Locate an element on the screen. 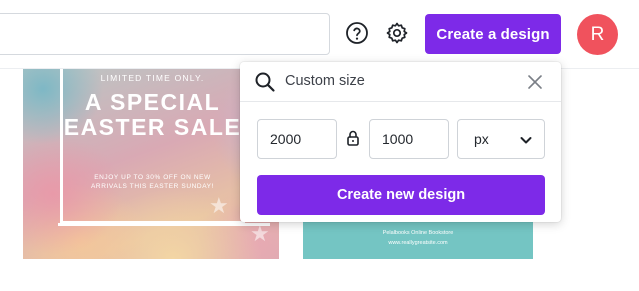 The image size is (639, 291). settings-button is located at coordinates (397, 33).